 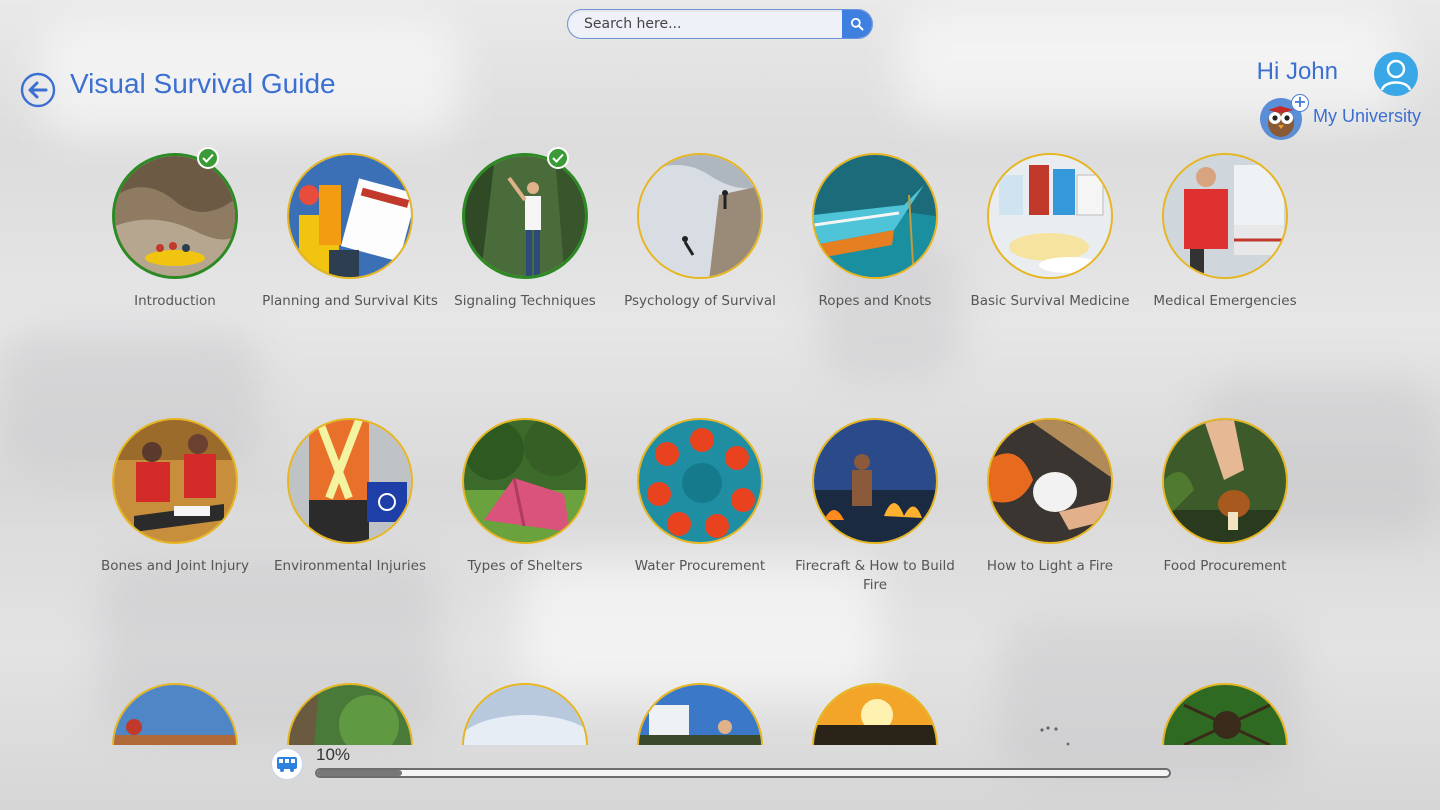 What do you see at coordinates (1297, 71) in the screenshot?
I see `user-greeting: Hi John` at bounding box center [1297, 71].